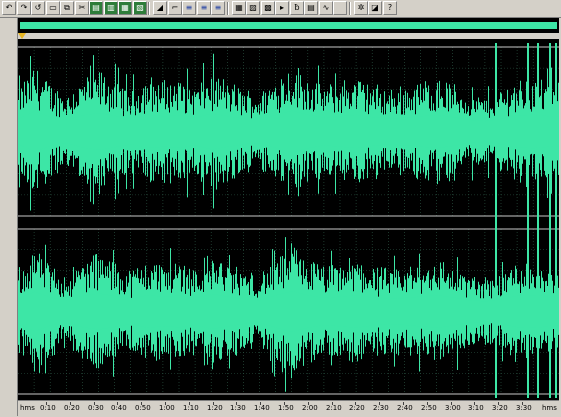  I want to click on rate-icon: ▤, so click(311, 7).